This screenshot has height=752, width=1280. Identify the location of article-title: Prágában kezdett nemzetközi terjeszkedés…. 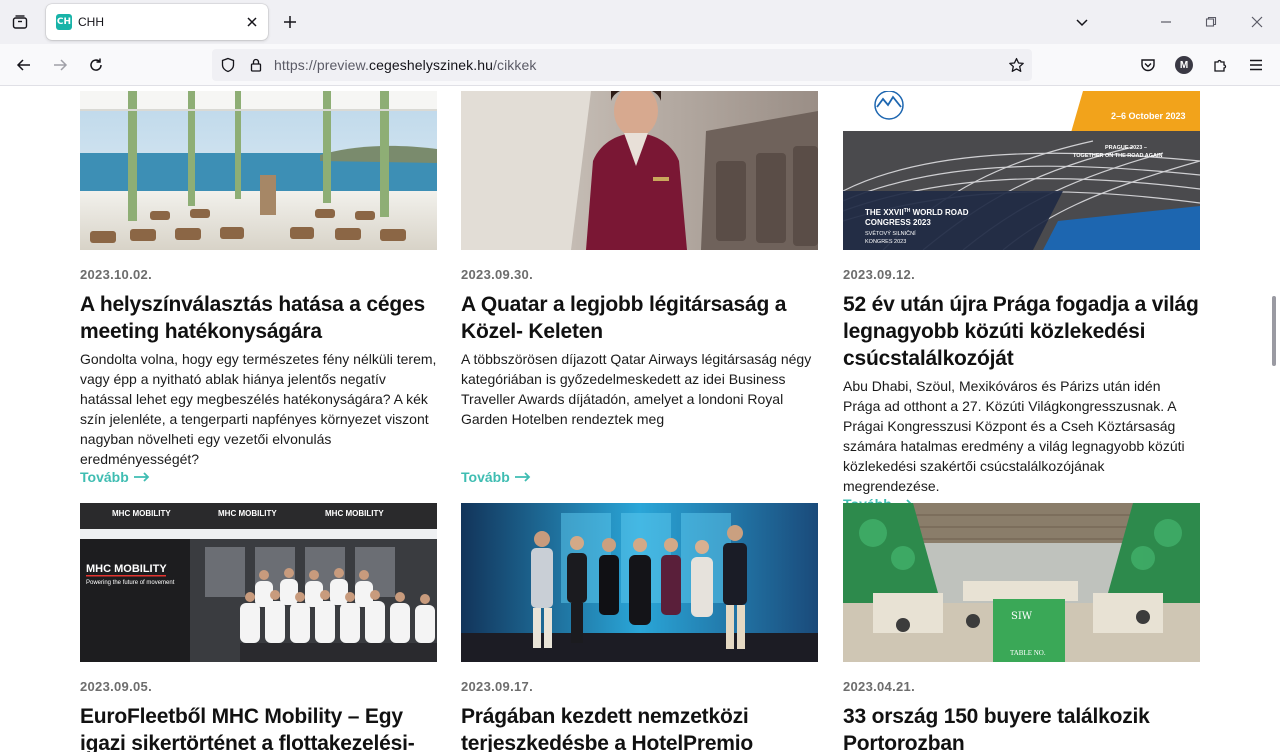
(639, 727).